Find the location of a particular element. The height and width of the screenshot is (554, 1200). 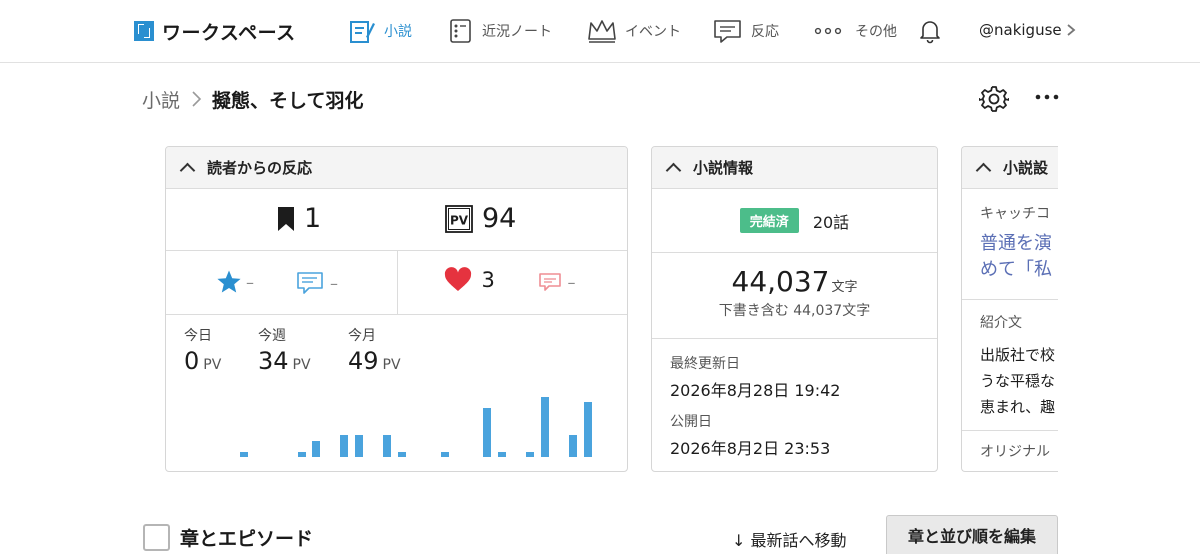

pv-stats-section: 今日 0 PV 今週 34 PV 今月 49 PV is located at coordinates (396, 393).